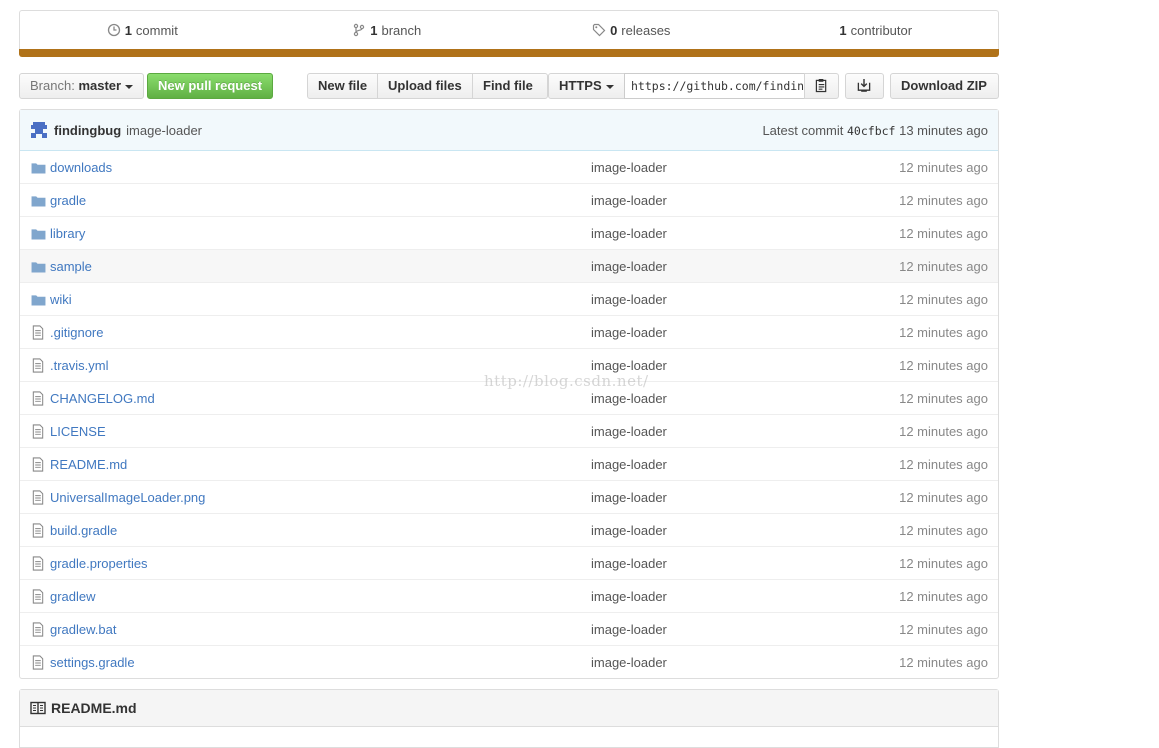 The width and height of the screenshot is (1159, 748). What do you see at coordinates (52, 85) in the screenshot?
I see `branch-prefix: Branch:` at bounding box center [52, 85].